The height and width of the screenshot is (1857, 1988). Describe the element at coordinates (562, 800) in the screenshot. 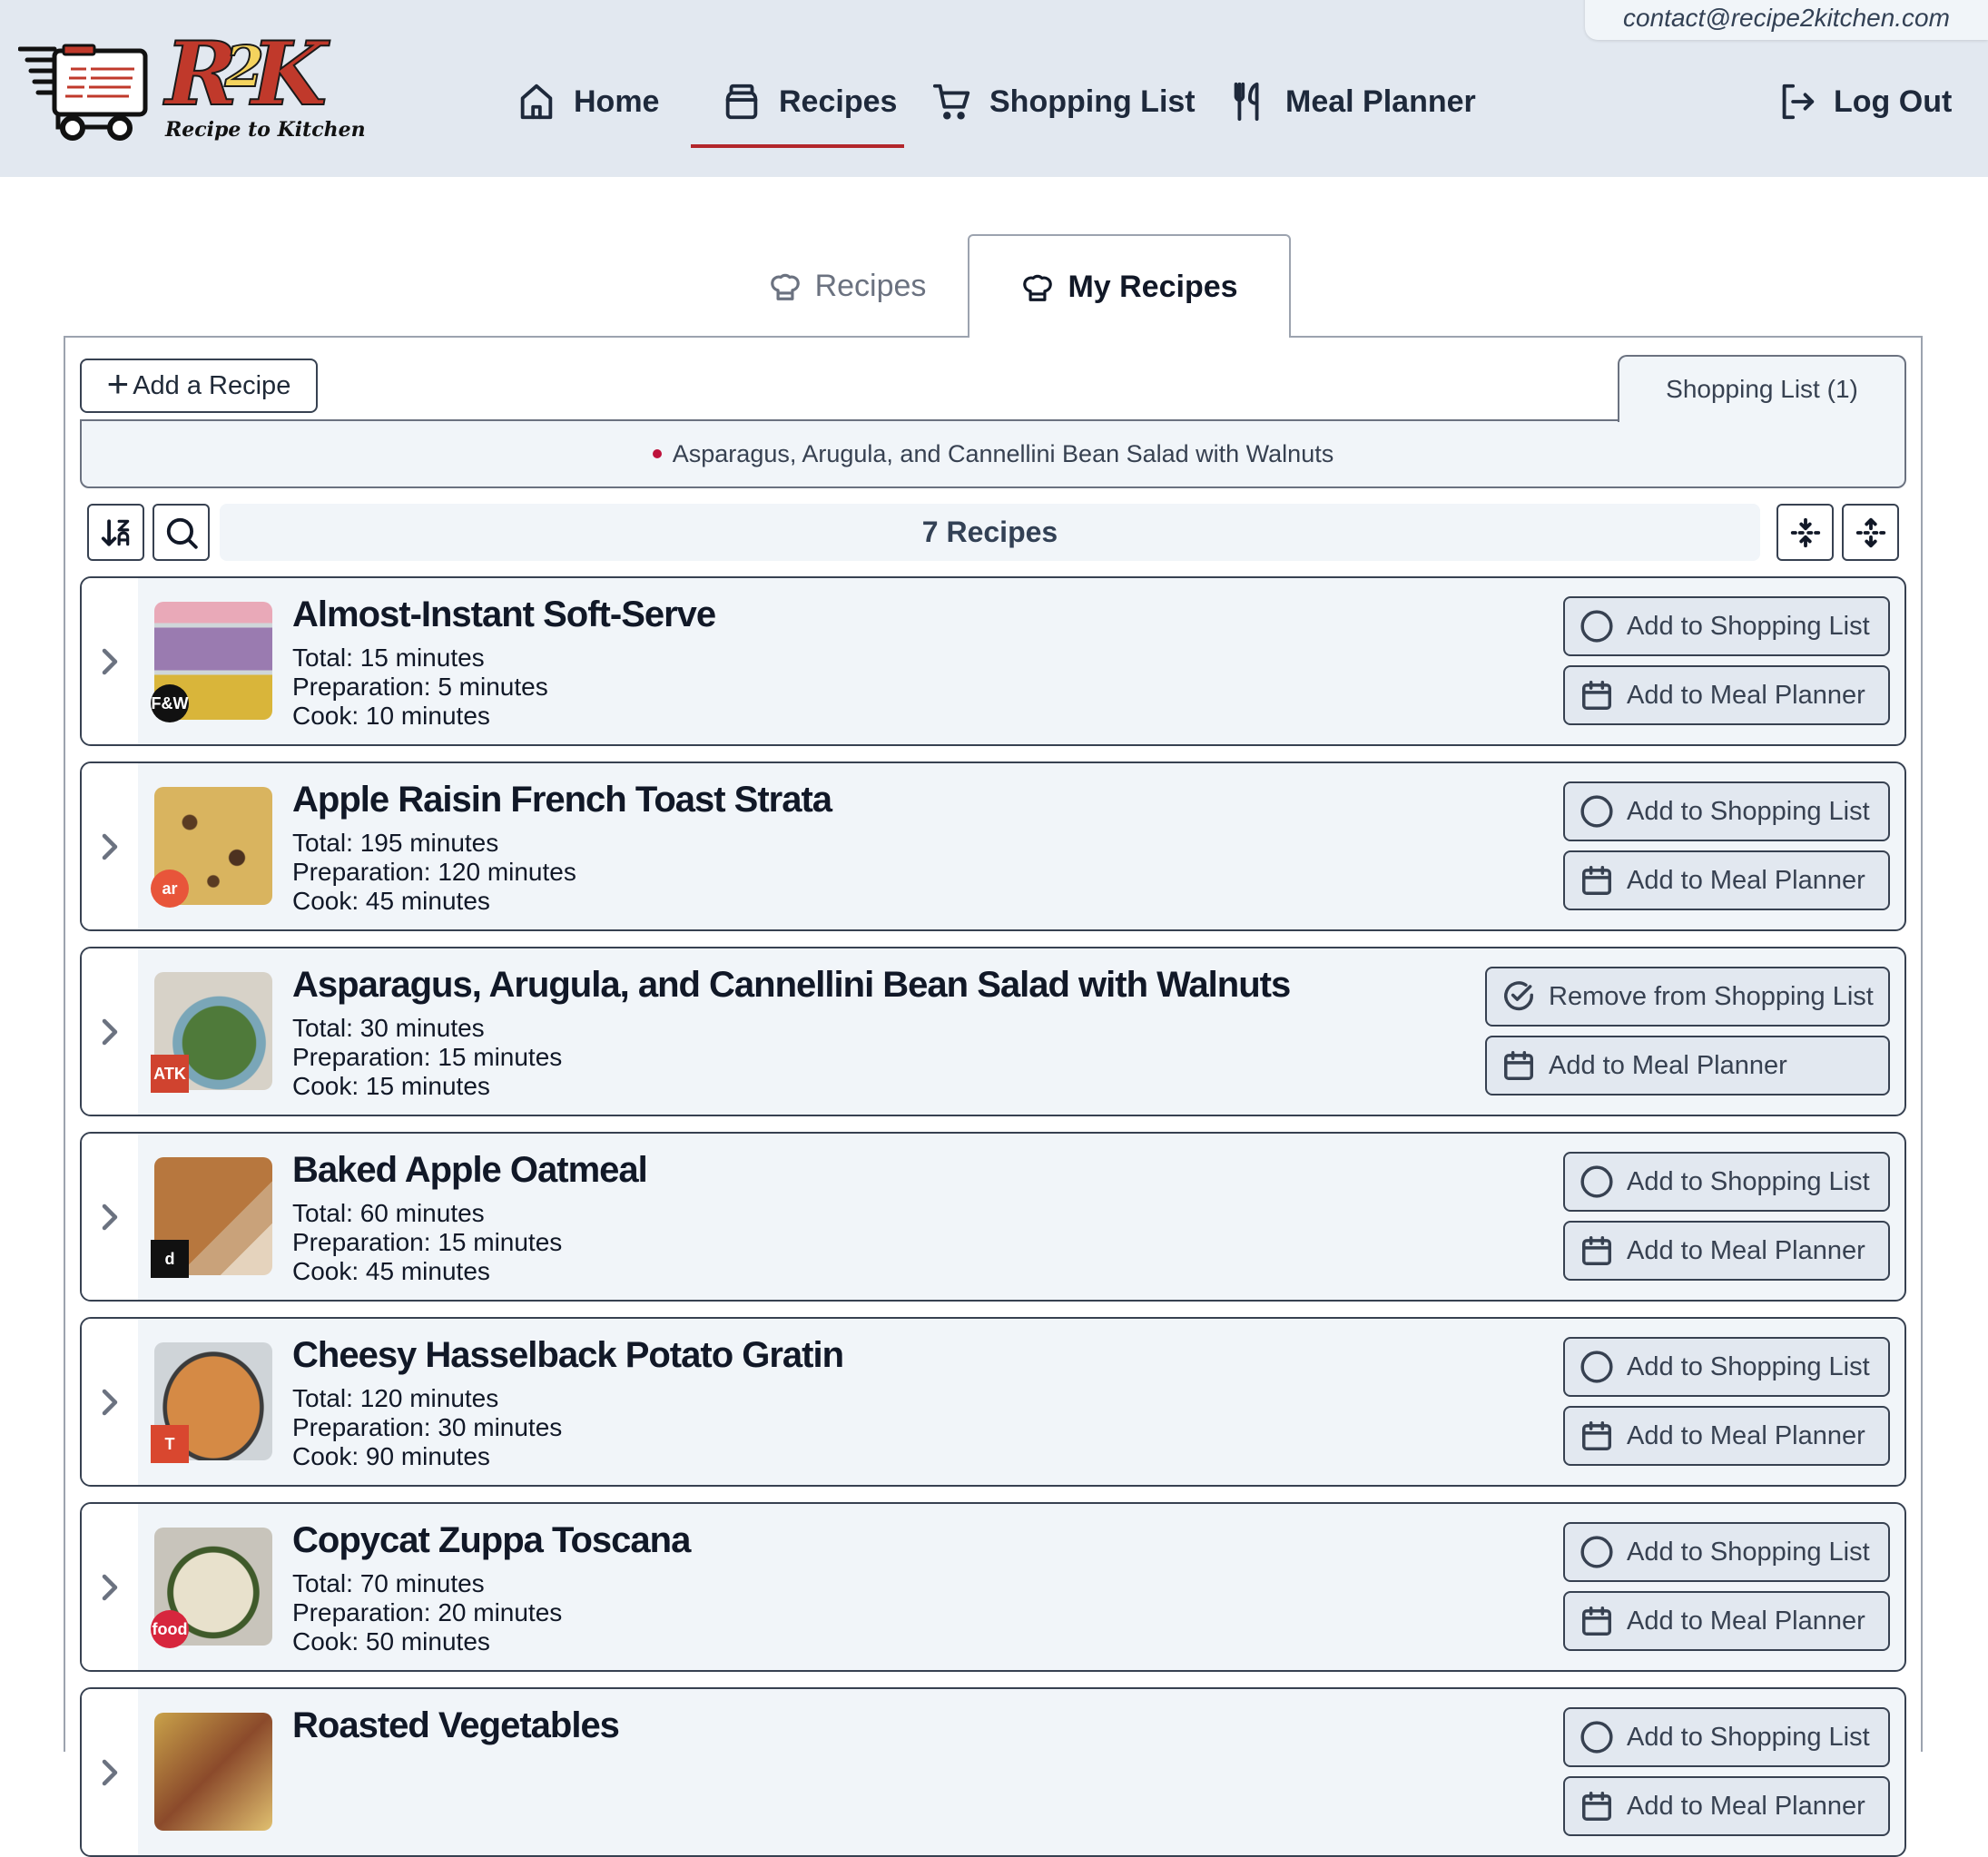

I see `recipe-title: Apple Raisin French Toast Strata` at that location.